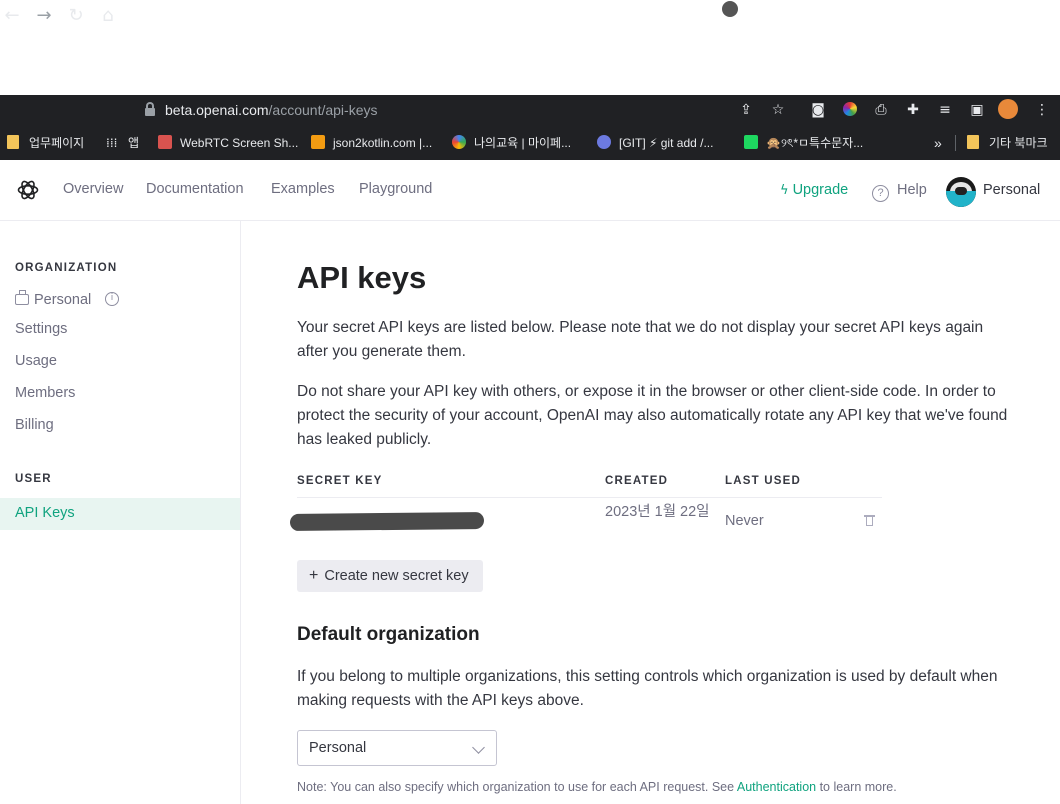  What do you see at coordinates (362, 277) in the screenshot?
I see `page-title: API keys` at bounding box center [362, 277].